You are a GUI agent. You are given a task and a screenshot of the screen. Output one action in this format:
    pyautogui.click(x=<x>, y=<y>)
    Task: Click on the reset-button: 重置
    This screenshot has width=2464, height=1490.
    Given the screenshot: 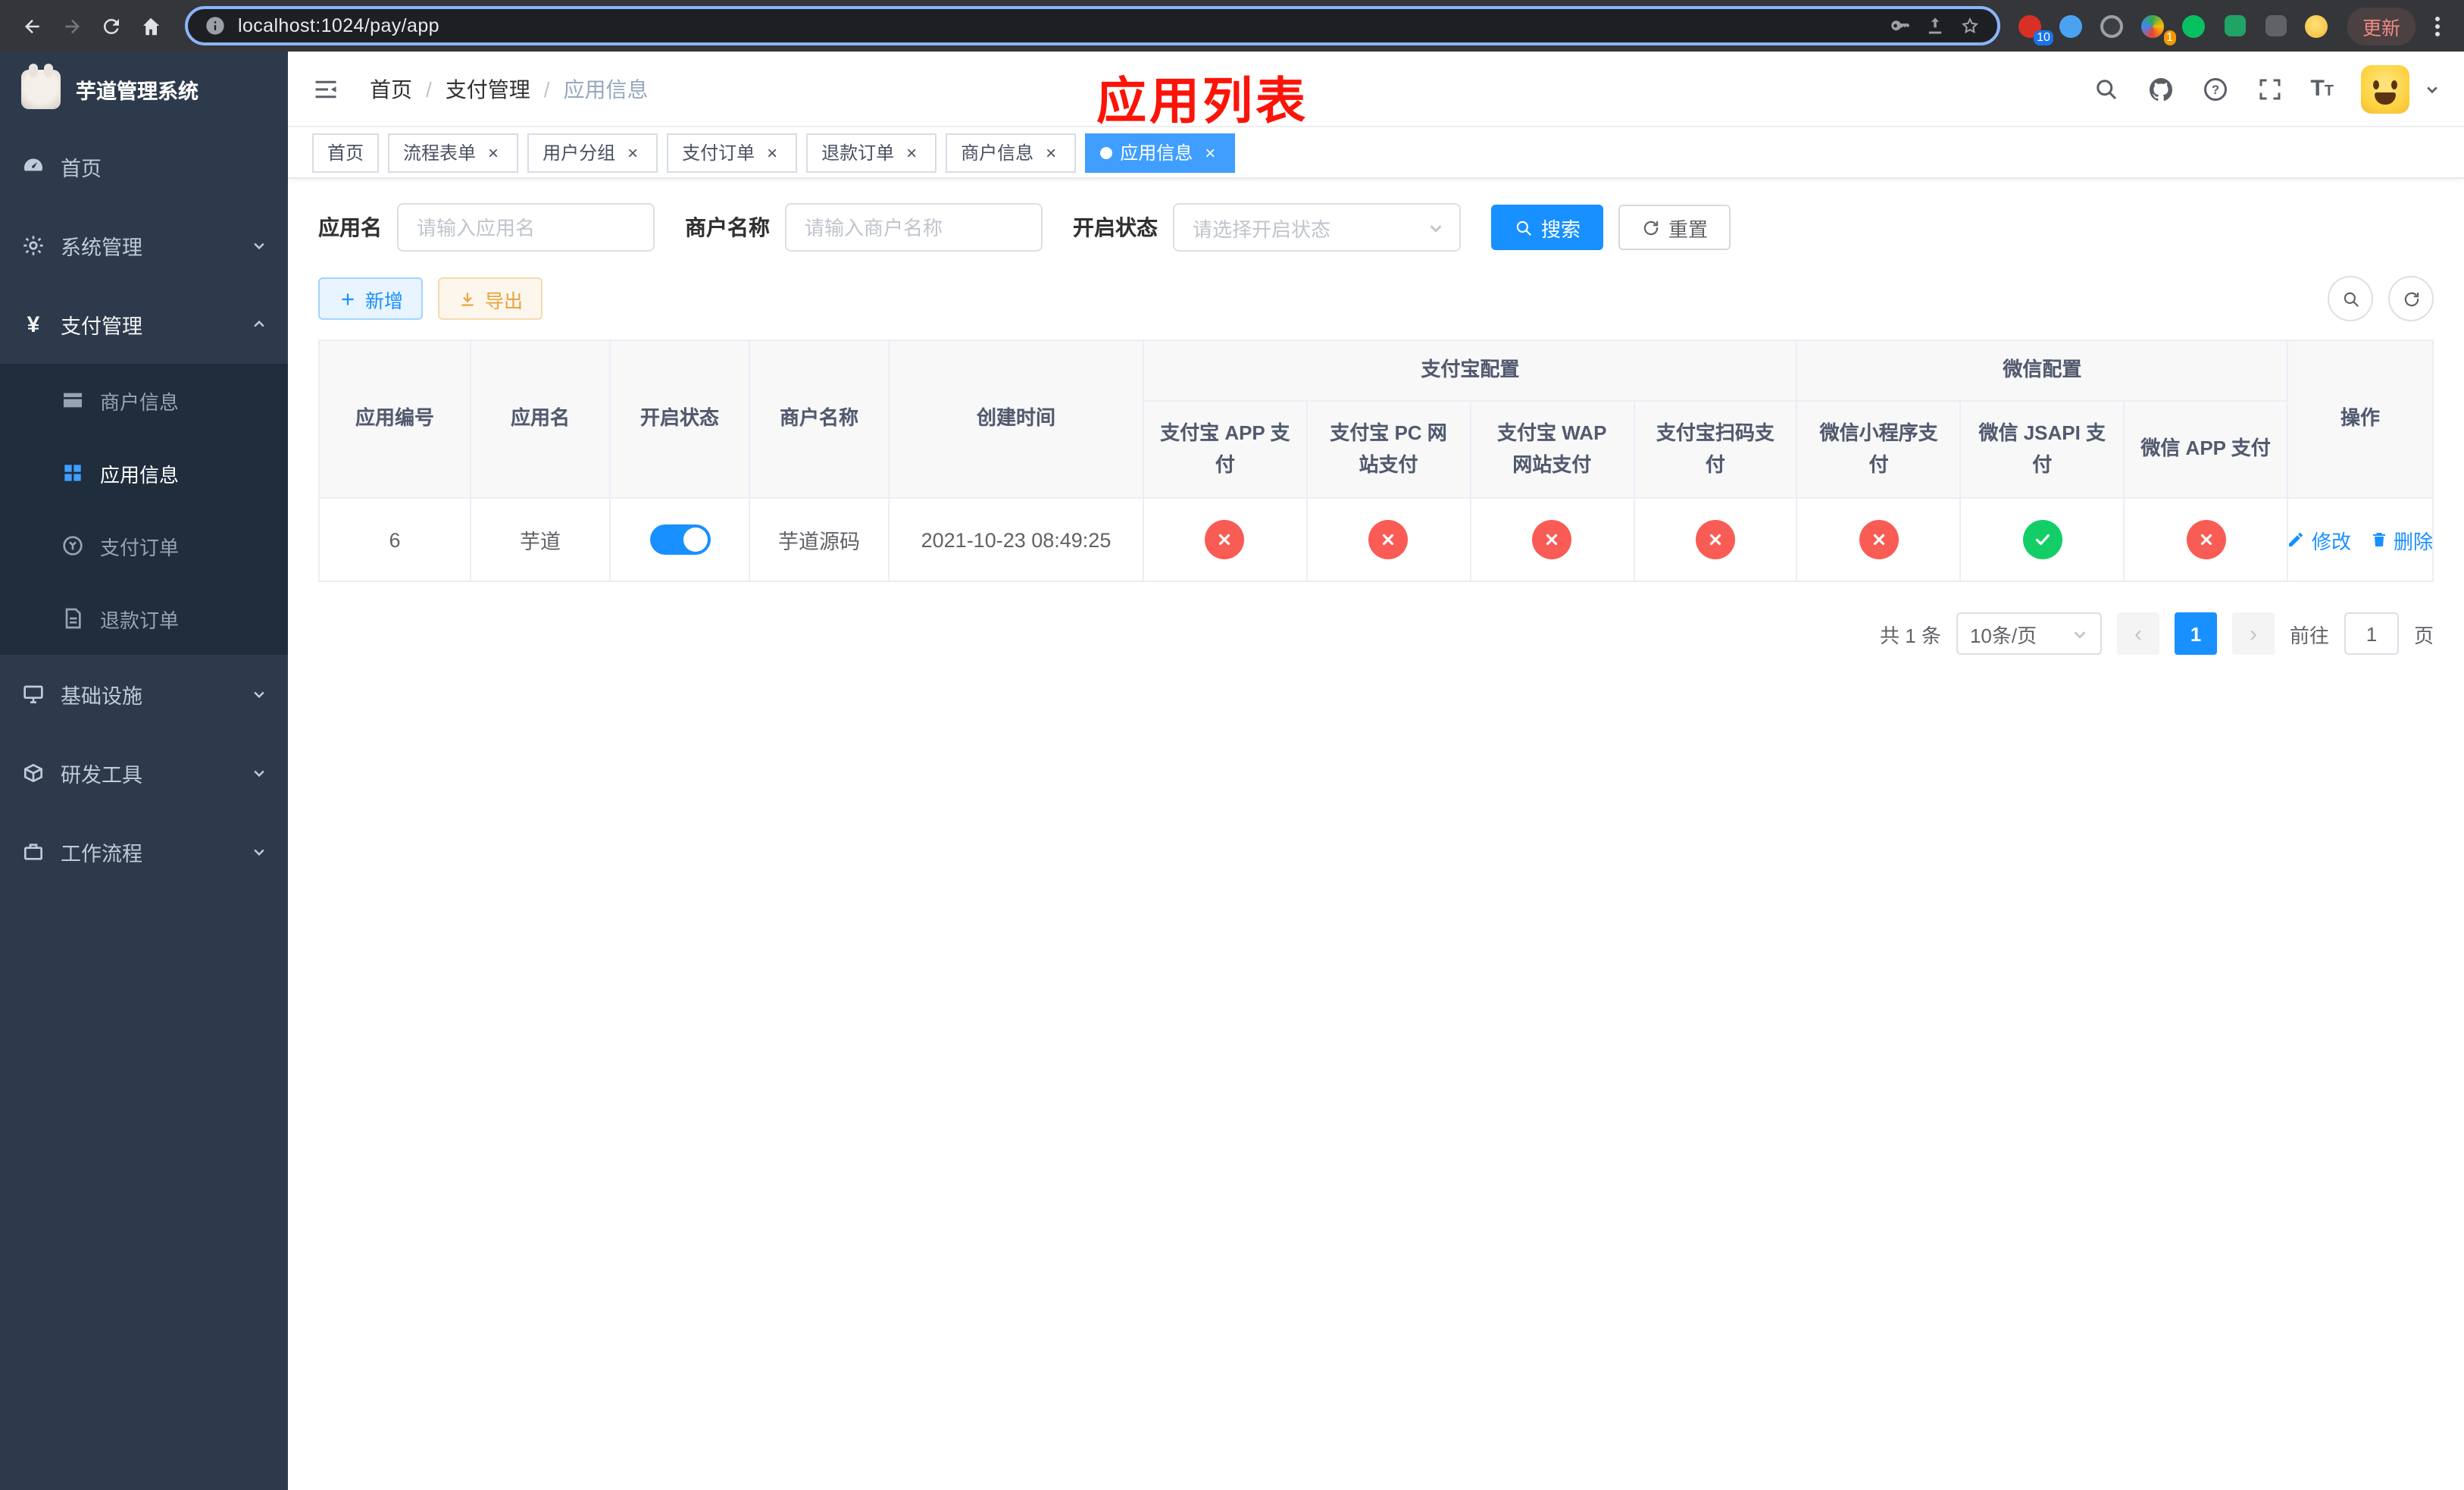 What is the action you would take?
    pyautogui.click(x=1674, y=227)
    